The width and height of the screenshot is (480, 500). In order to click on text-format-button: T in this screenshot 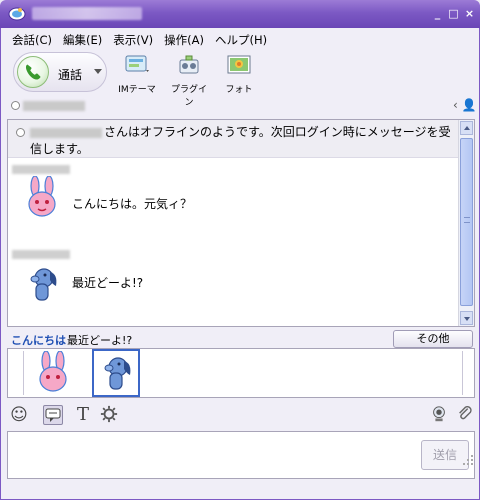, I will do `click(83, 415)`.